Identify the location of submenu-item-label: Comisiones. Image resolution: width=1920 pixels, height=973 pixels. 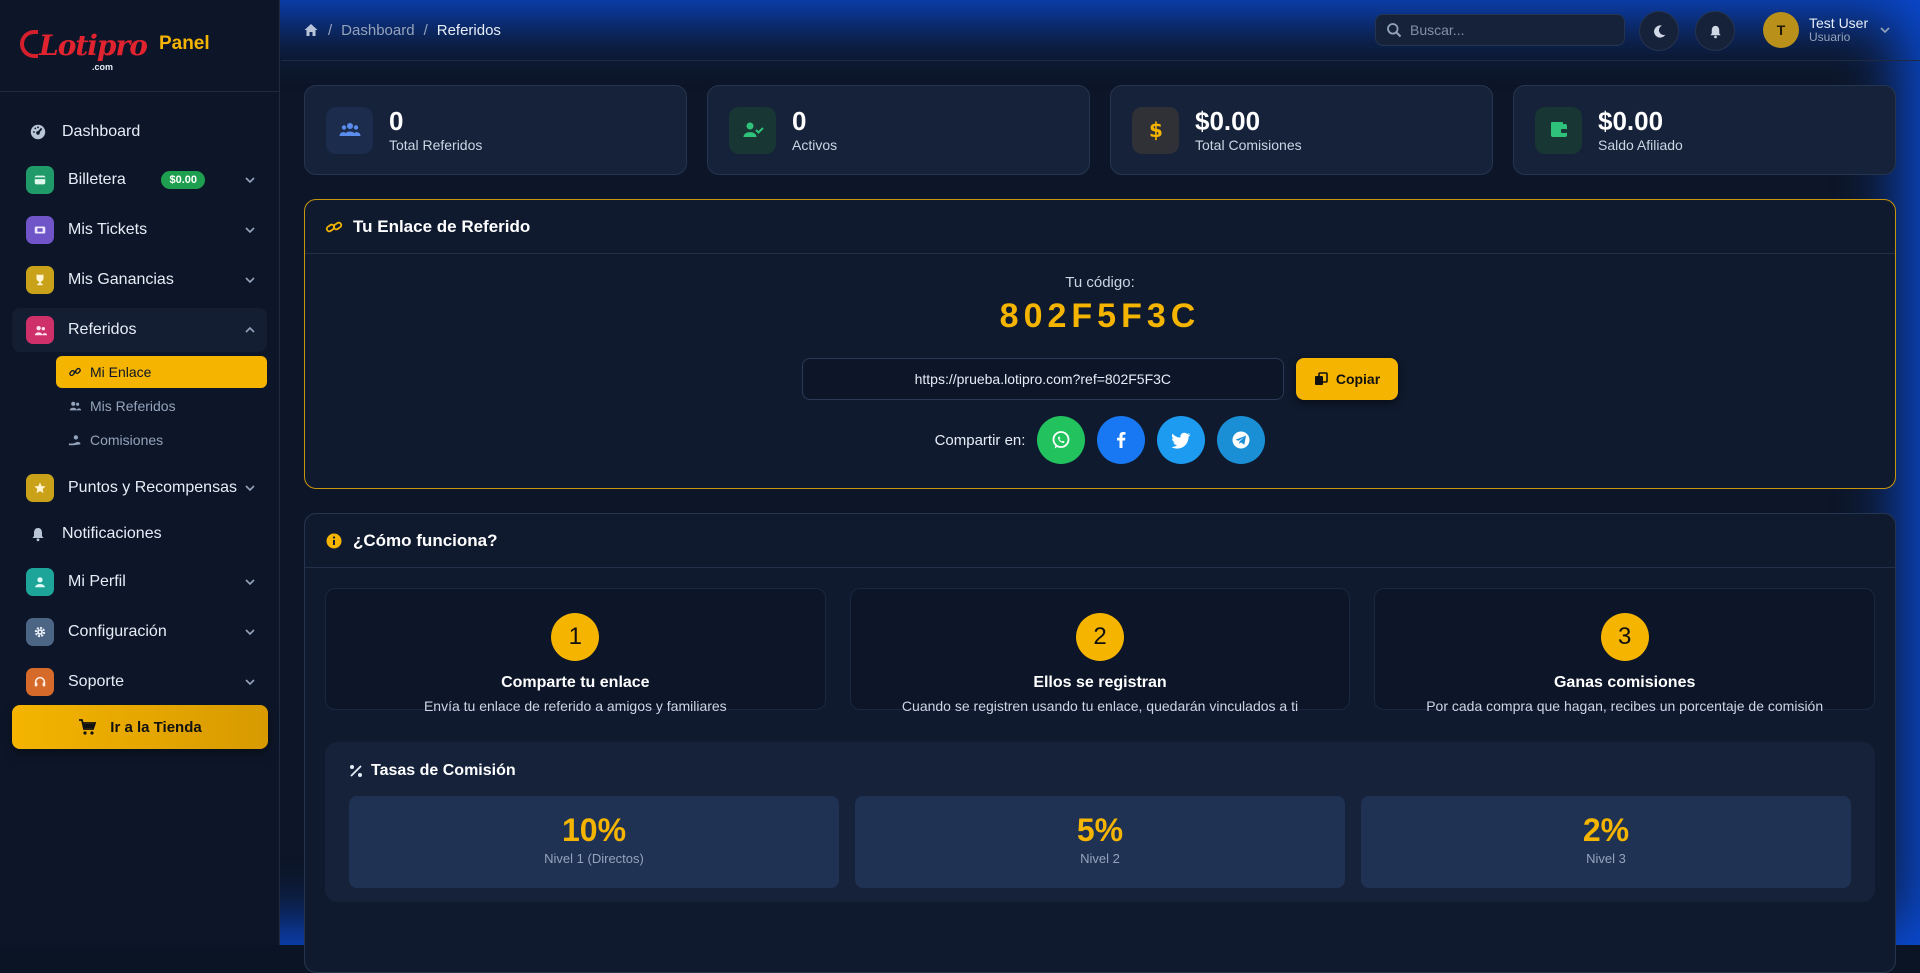
(126, 440).